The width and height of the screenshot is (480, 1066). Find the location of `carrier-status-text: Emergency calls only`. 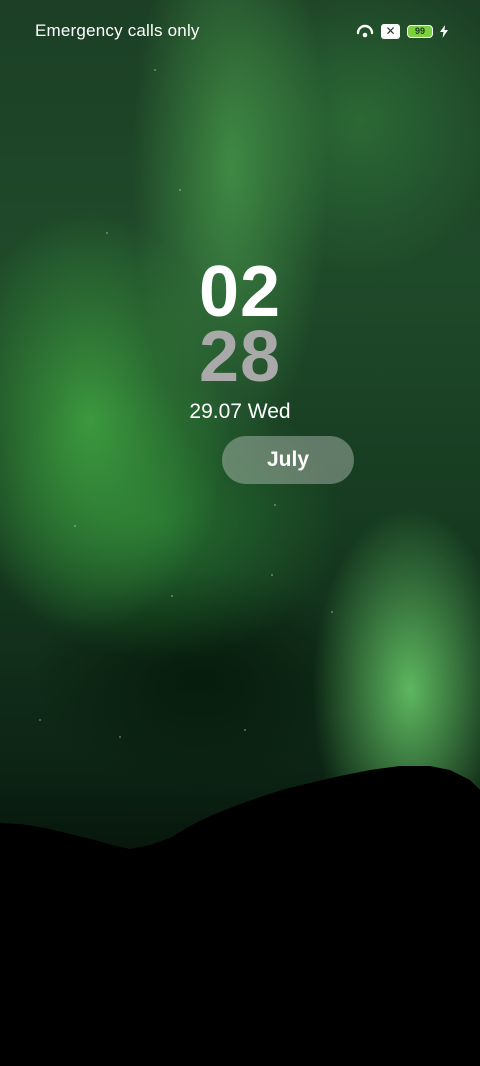

carrier-status-text: Emergency calls only is located at coordinates (117, 30).